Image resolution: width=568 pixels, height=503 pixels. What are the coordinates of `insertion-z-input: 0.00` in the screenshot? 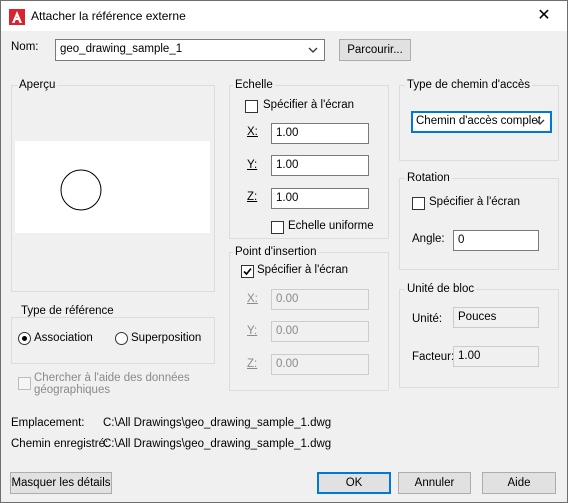 It's located at (320, 364).